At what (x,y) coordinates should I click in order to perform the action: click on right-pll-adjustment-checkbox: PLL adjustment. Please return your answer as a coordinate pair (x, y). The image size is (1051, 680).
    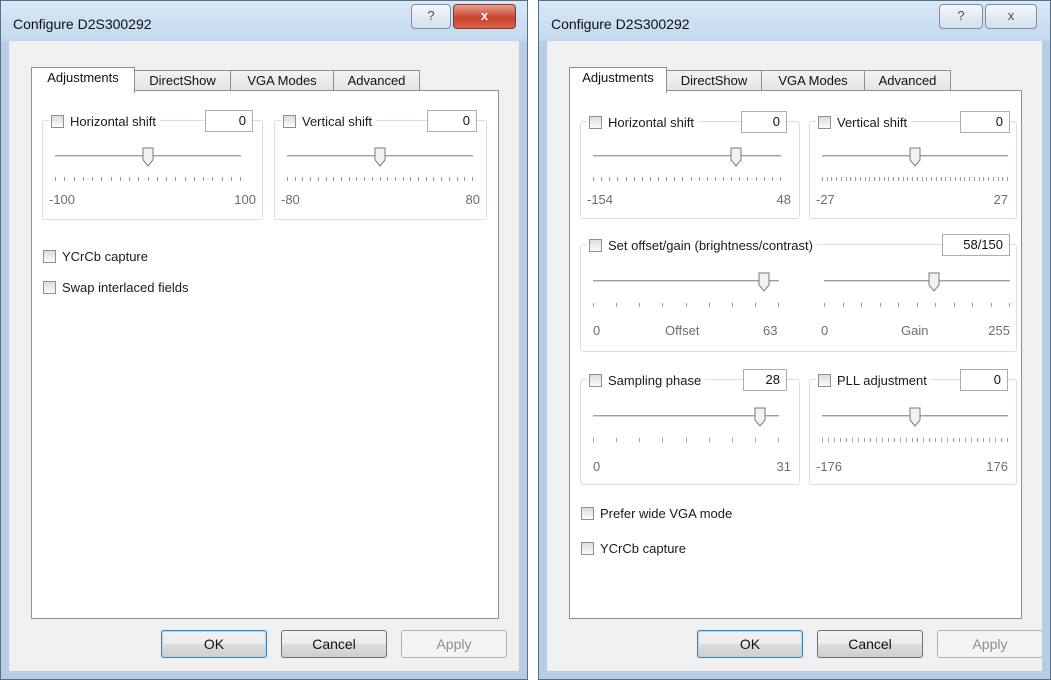
    Looking at the image, I should click on (873, 380).